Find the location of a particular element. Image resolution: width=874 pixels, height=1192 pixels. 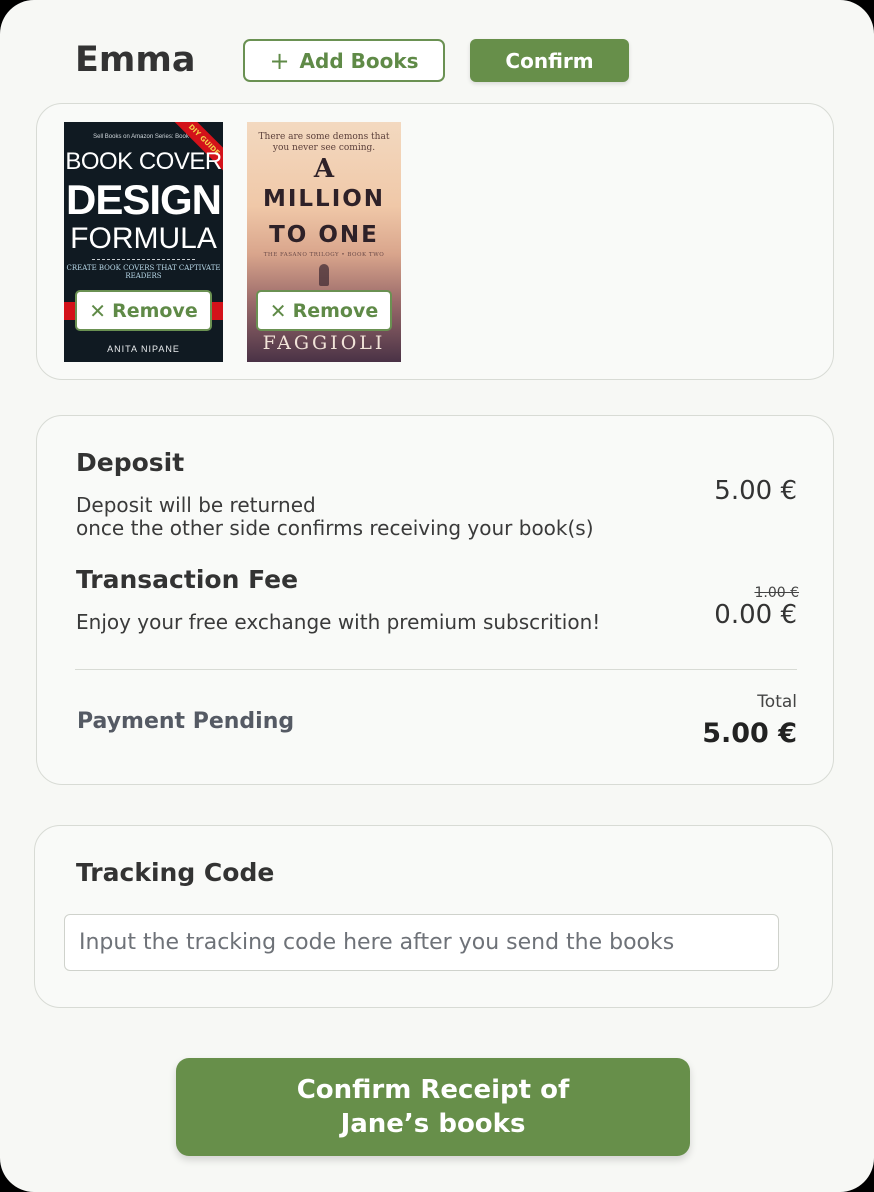

add-books-label: Add Books is located at coordinates (359, 60).